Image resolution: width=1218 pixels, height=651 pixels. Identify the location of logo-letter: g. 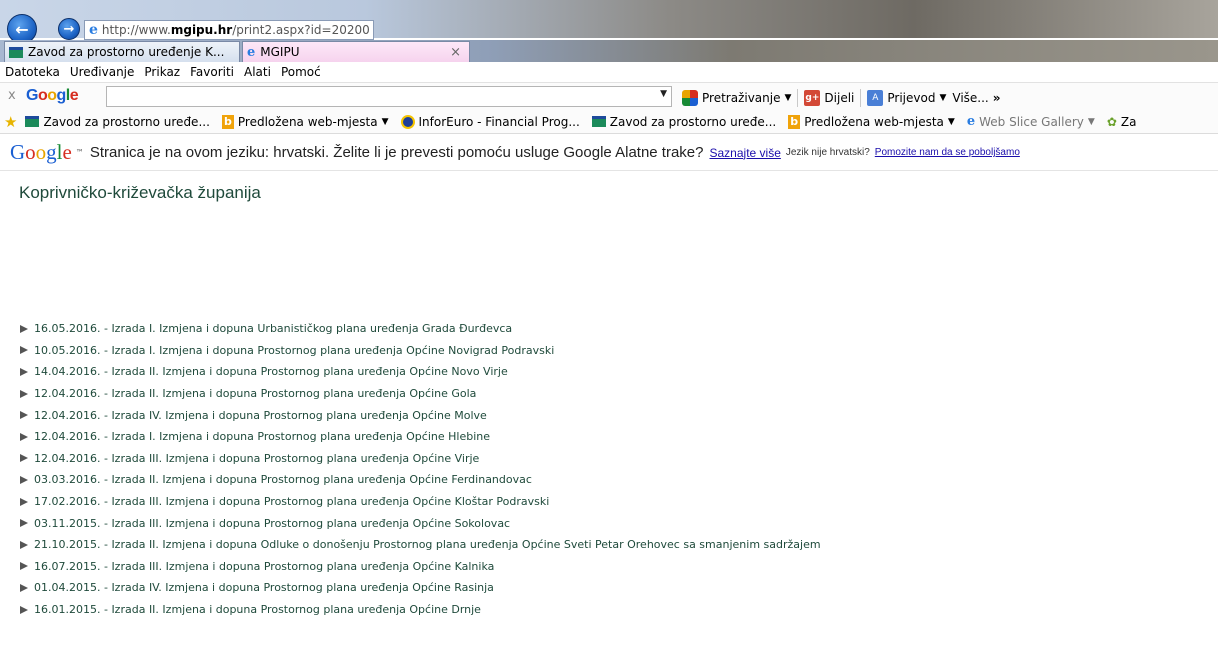
(51, 152).